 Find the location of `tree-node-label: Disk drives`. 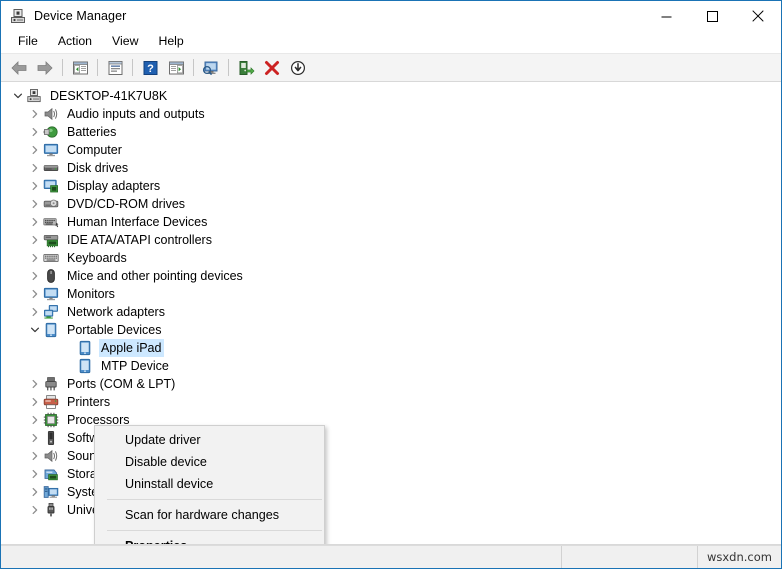

tree-node-label: Disk drives is located at coordinates (98, 168).